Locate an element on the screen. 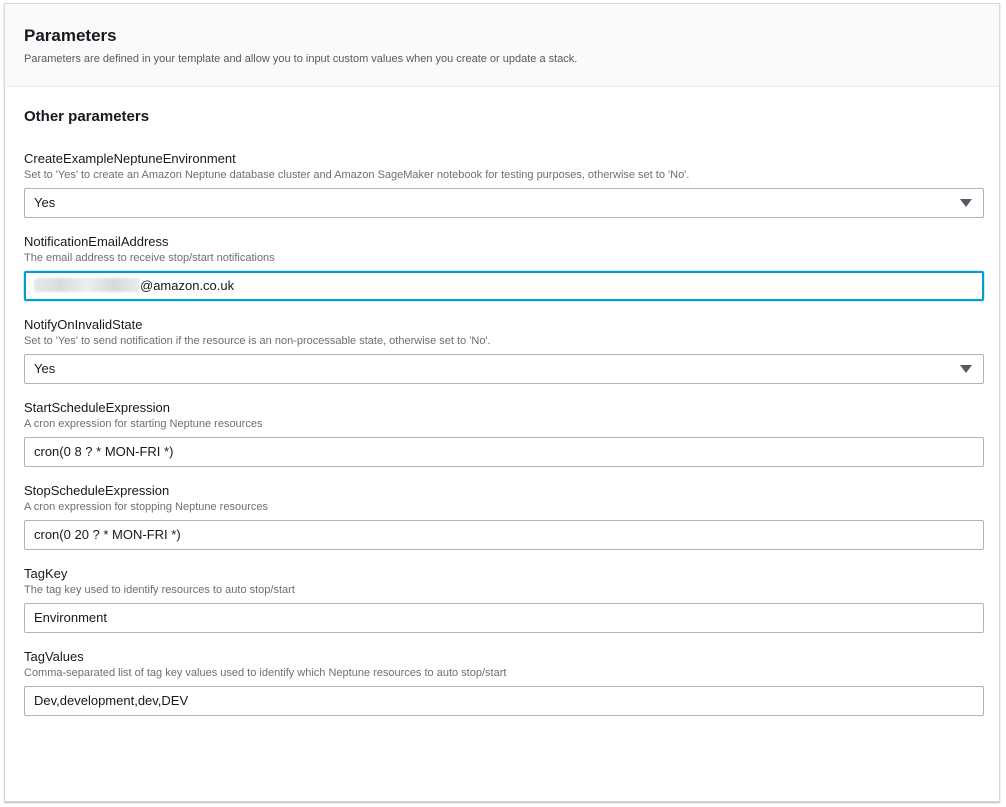  create-example-neptune-environment-select: Yes is located at coordinates (504, 203).